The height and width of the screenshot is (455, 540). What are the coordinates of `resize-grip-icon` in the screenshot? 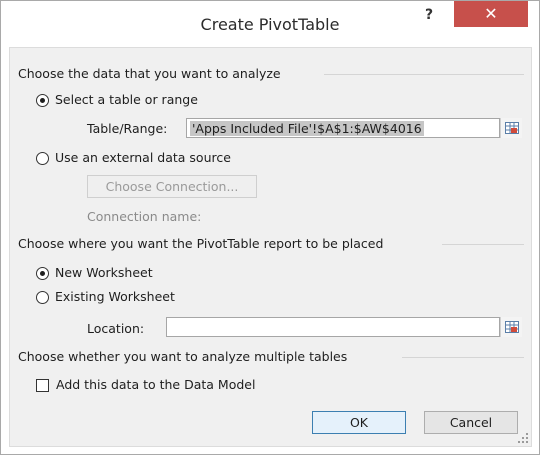 It's located at (523, 438).